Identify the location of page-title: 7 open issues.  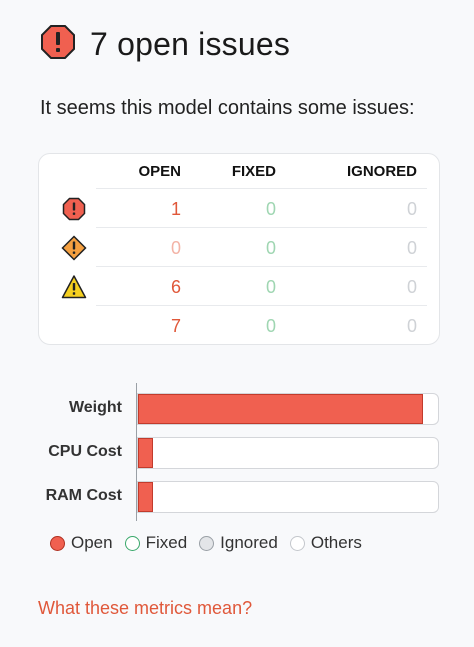
(190, 44).